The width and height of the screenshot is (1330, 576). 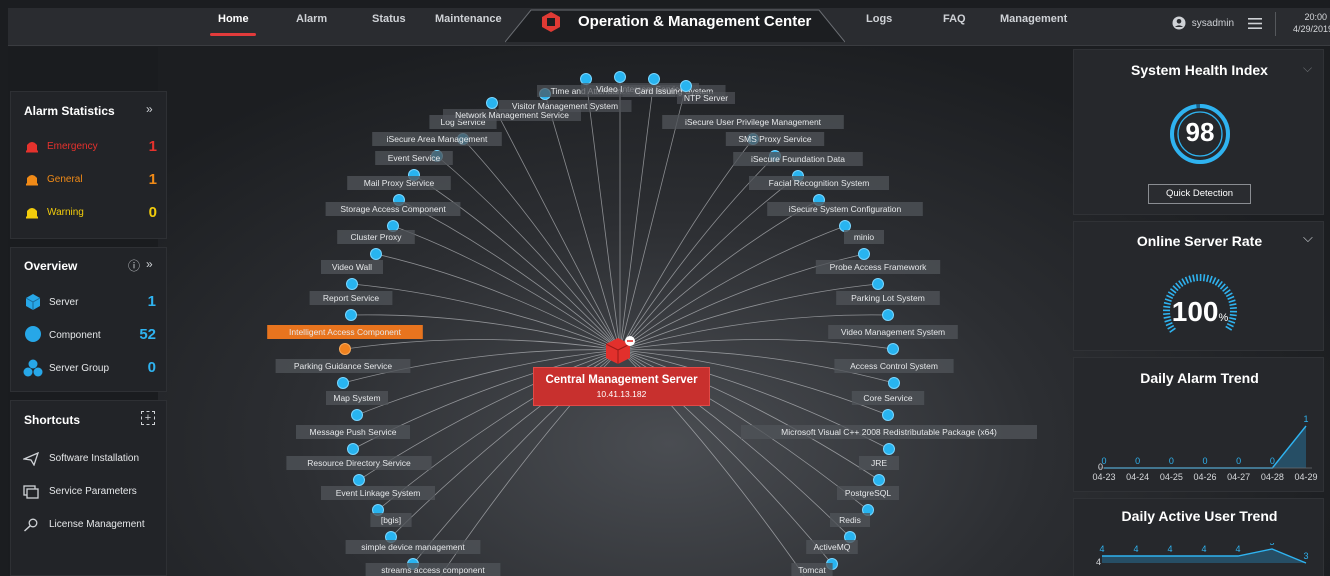 What do you see at coordinates (879, 267) in the screenshot?
I see `node-label: Probe Access Framework` at bounding box center [879, 267].